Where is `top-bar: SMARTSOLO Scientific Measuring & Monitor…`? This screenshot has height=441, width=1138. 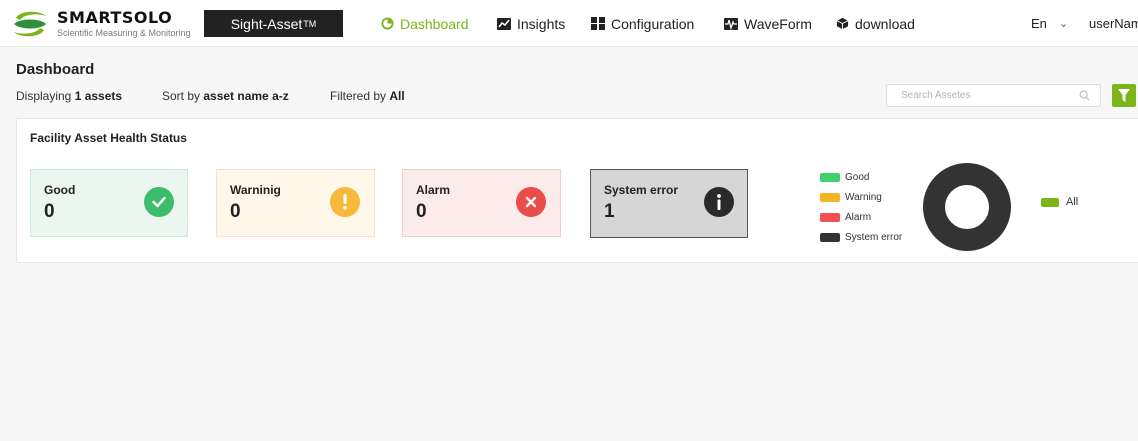
top-bar: SMARTSOLO Scientific Measuring & Monitor… is located at coordinates (569, 23).